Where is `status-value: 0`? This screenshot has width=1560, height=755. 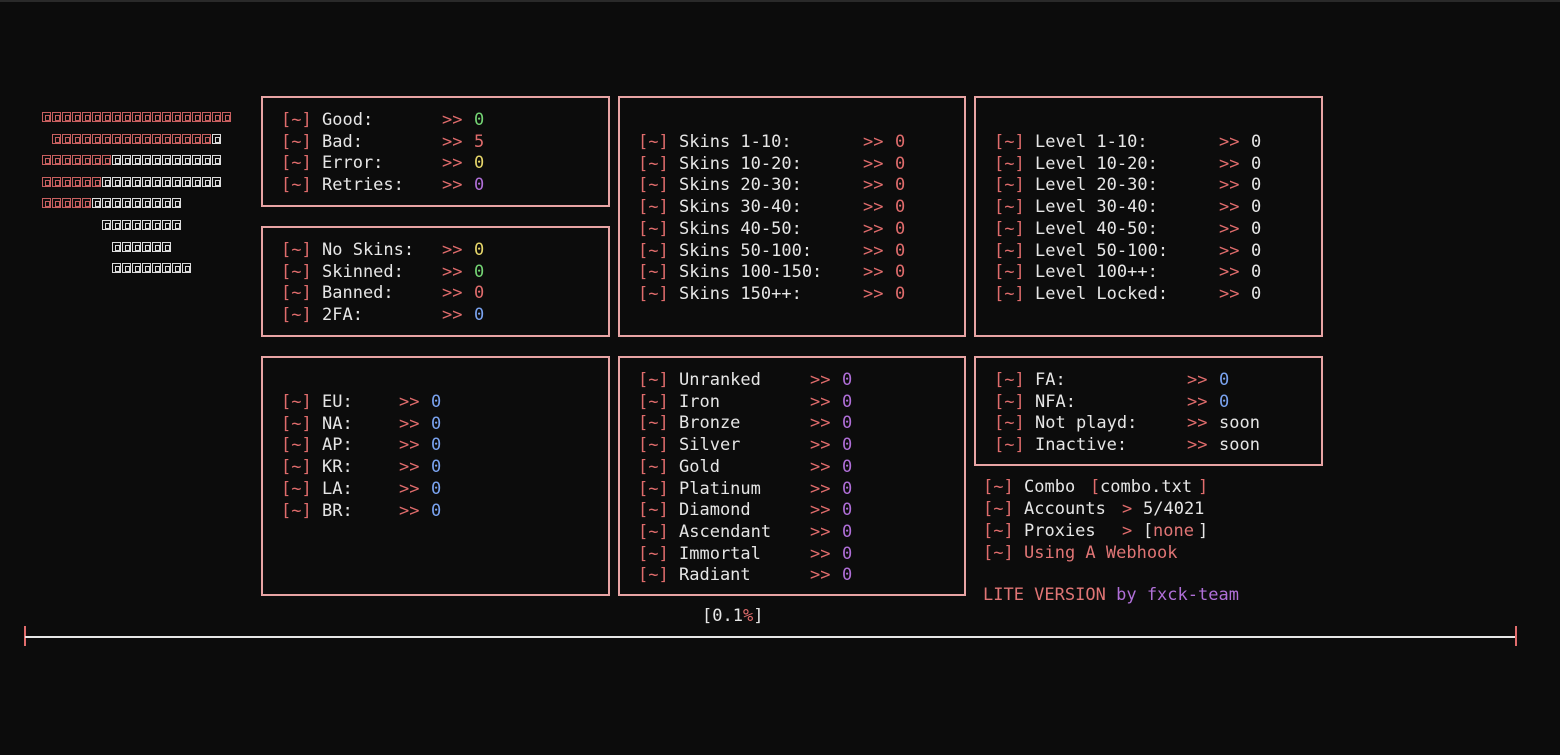 status-value: 0 is located at coordinates (479, 185).